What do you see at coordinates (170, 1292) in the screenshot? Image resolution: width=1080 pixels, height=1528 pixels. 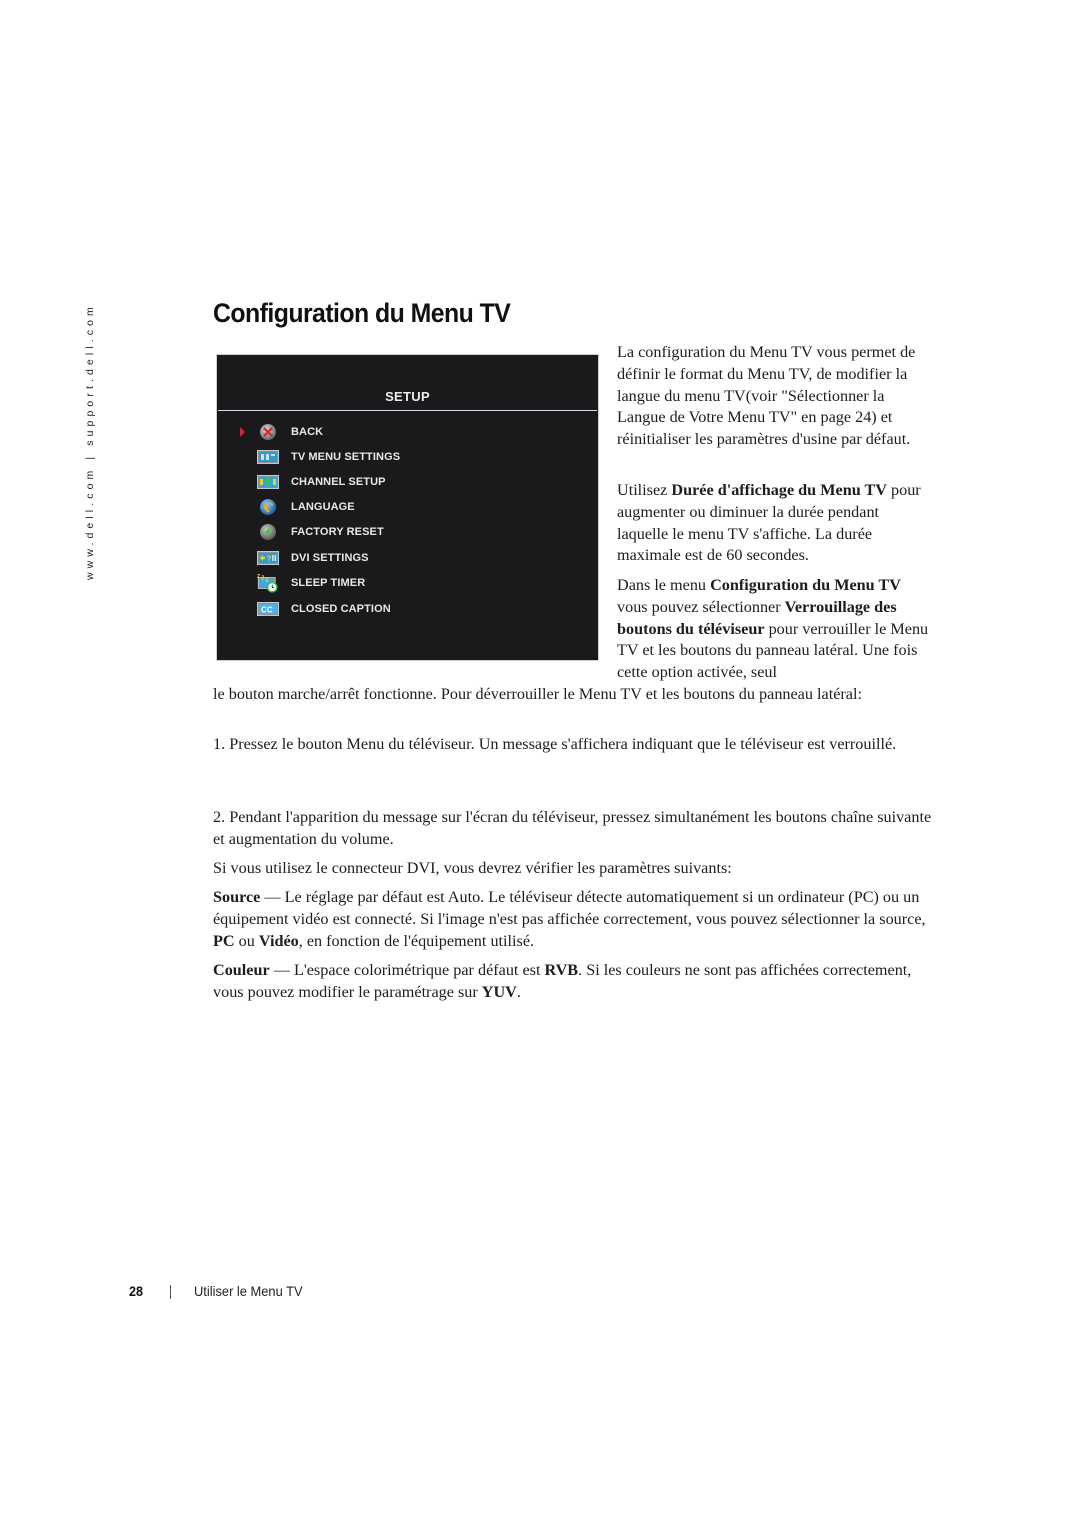 I see `footer-divider` at bounding box center [170, 1292].